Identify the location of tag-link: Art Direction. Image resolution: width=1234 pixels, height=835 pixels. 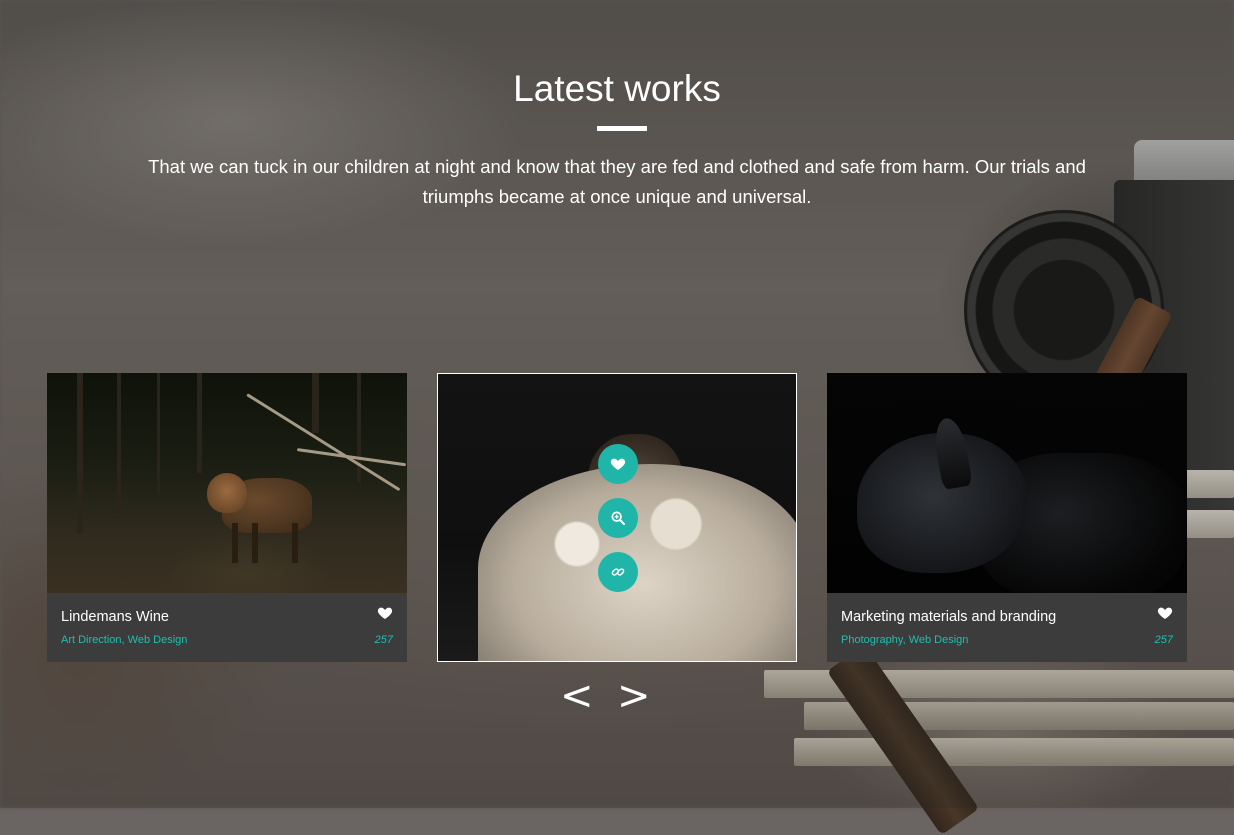
(91, 640).